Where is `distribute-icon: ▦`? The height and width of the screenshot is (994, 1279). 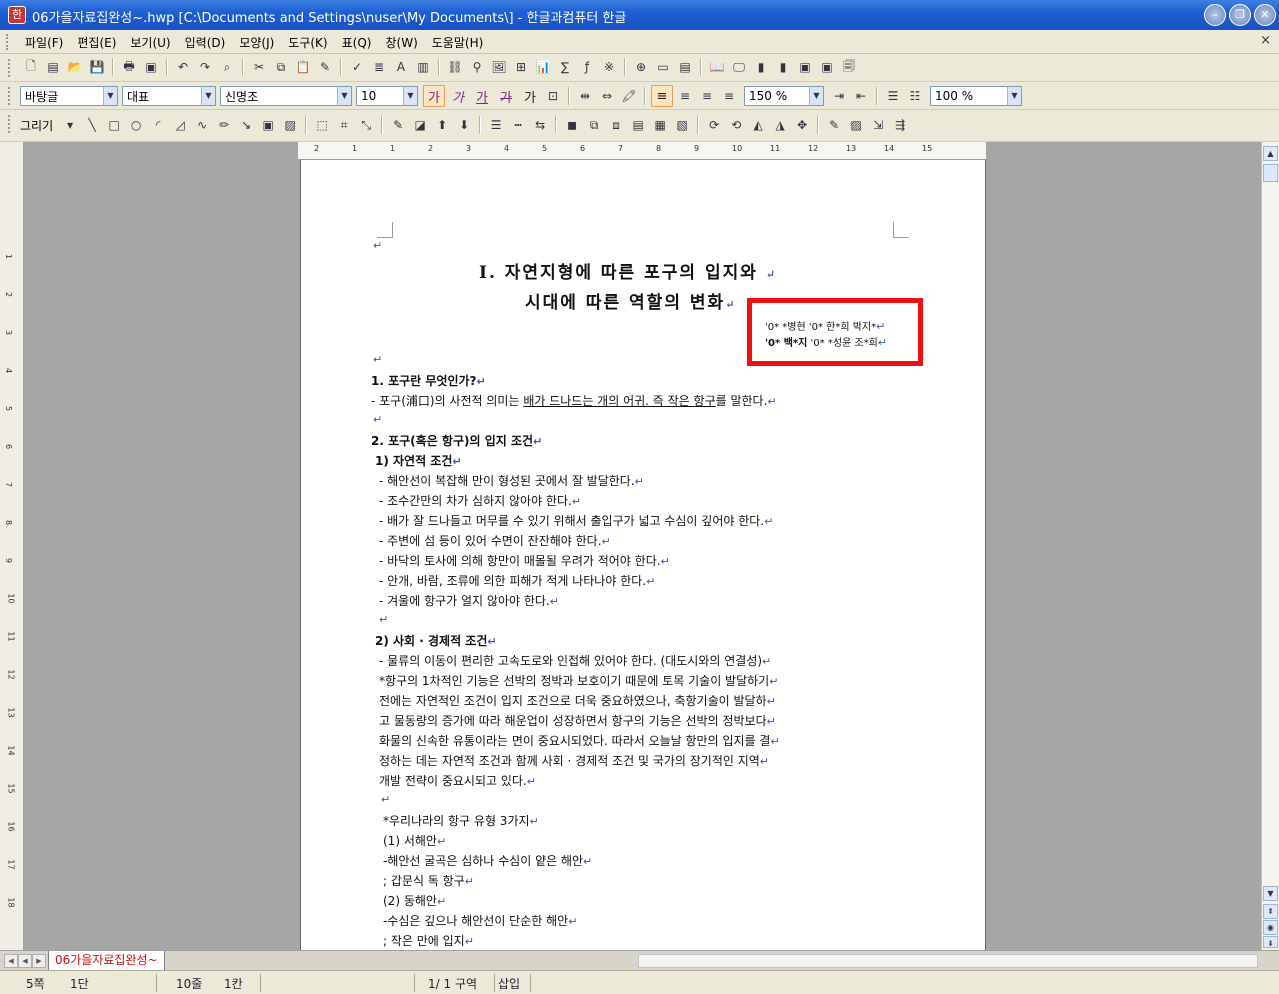
distribute-icon: ▦ is located at coordinates (660, 125).